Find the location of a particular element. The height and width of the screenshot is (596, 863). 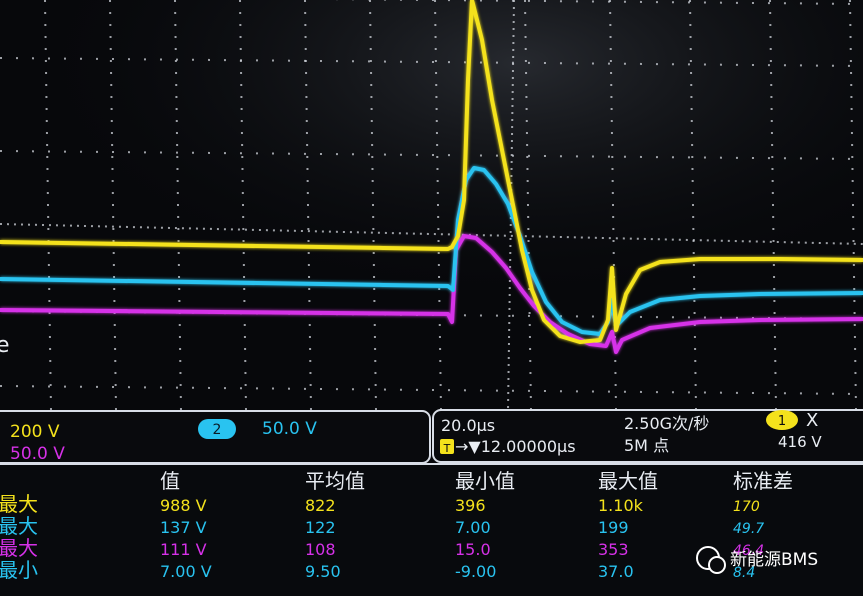

measurement-row-label: 最小 is located at coordinates (19, 570).